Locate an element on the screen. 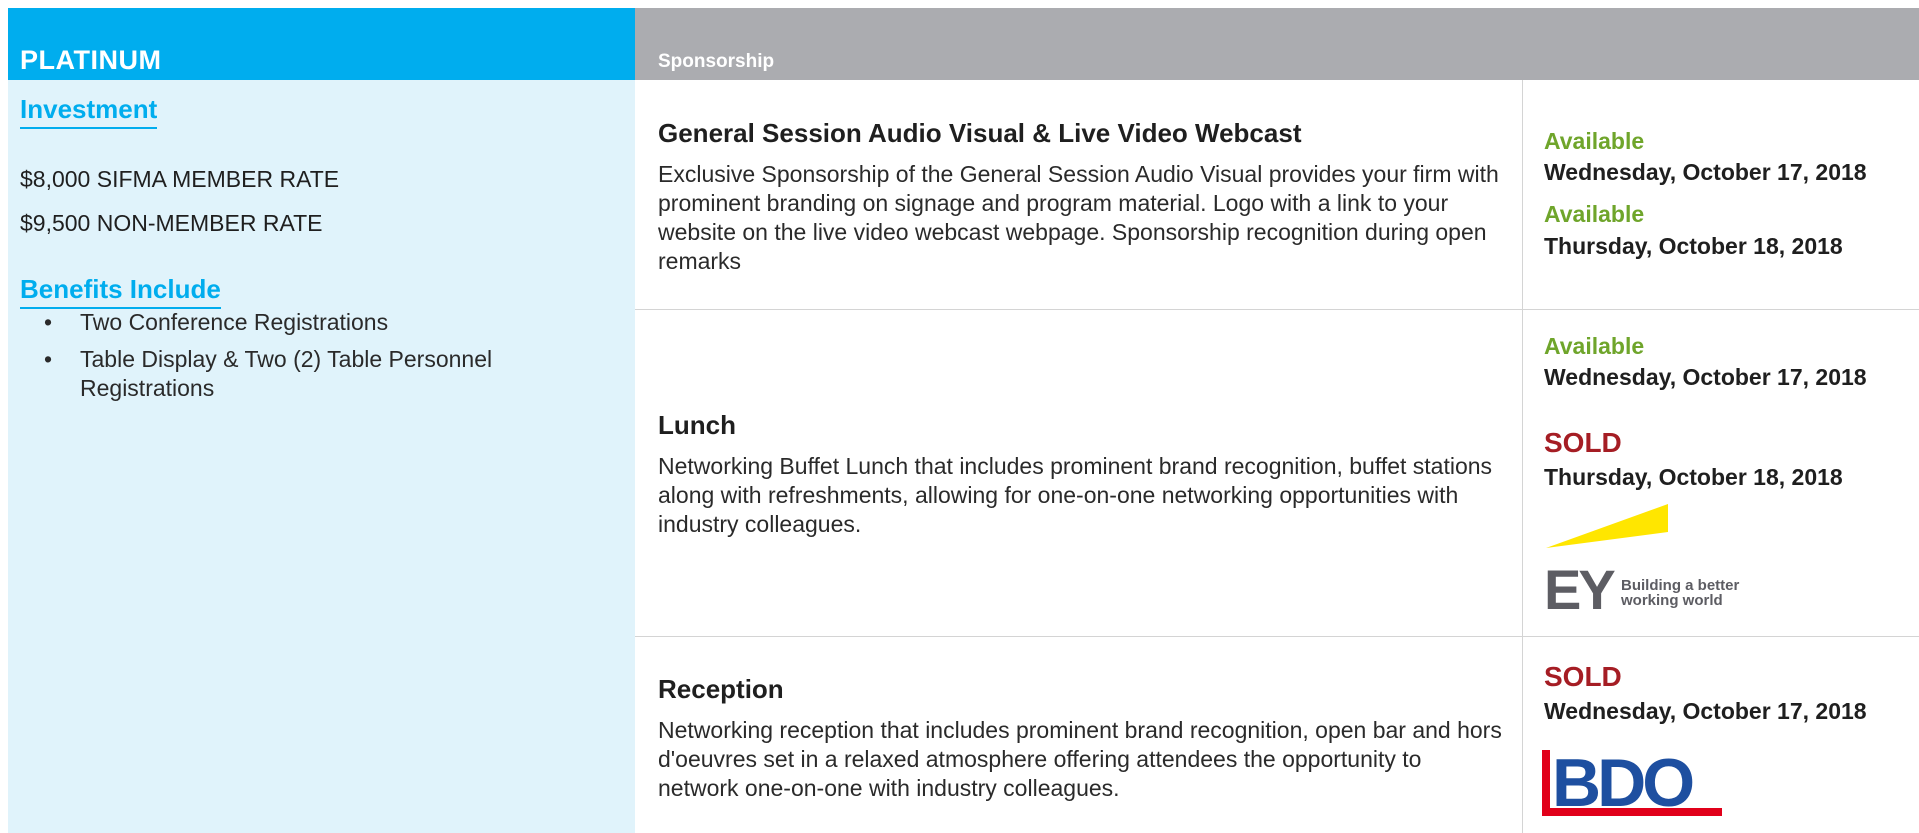 This screenshot has height=833, width=1919. sponsorship-label: Sponsorship is located at coordinates (716, 61).